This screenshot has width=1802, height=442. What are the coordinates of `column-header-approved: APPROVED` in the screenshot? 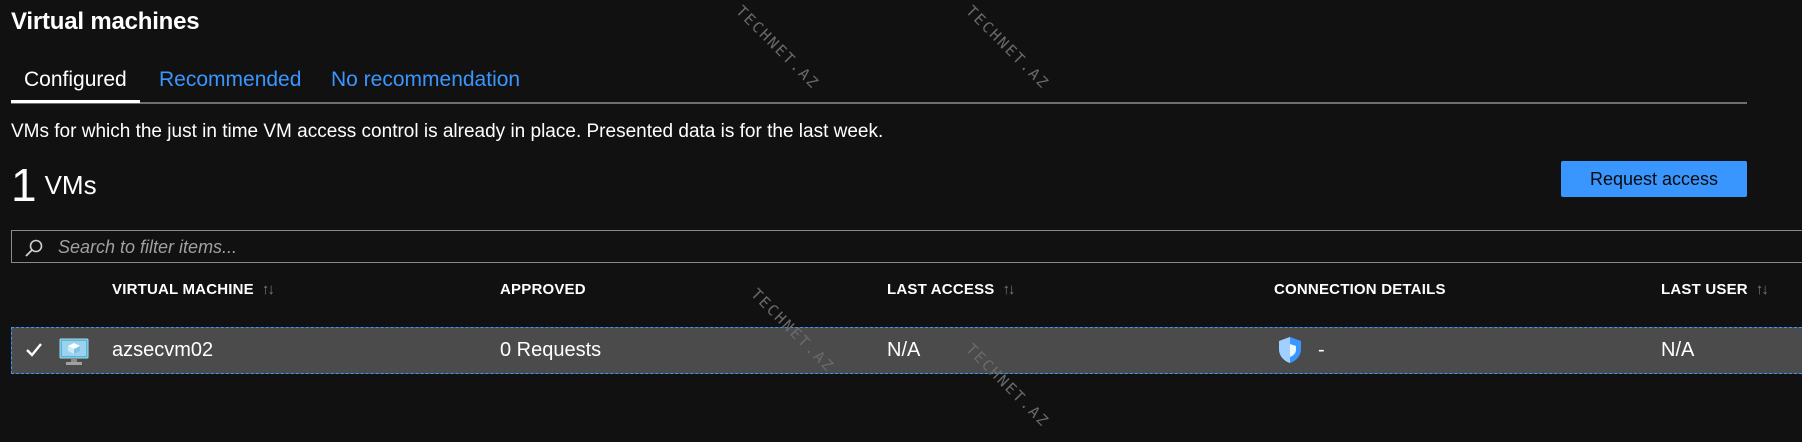 It's located at (543, 289).